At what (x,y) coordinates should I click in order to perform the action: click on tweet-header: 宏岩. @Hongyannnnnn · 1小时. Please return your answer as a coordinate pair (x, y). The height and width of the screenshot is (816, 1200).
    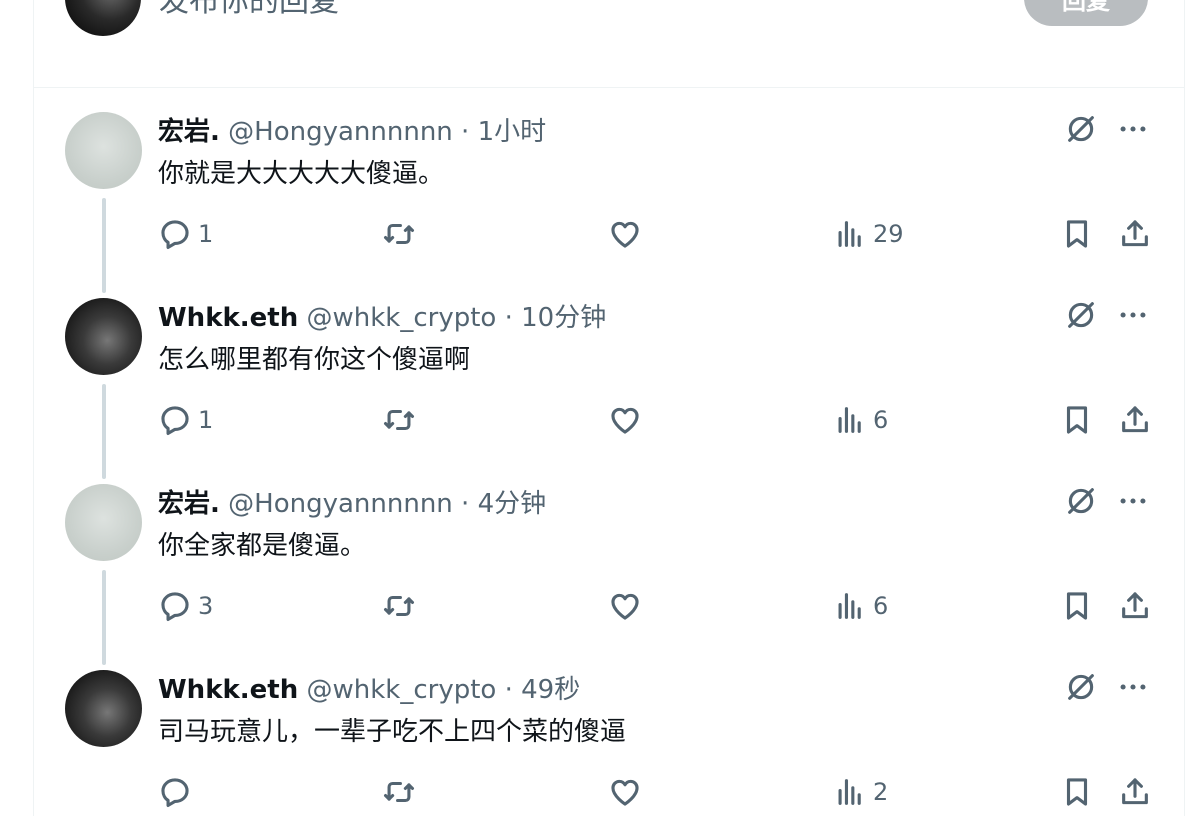
    Looking at the image, I should click on (352, 132).